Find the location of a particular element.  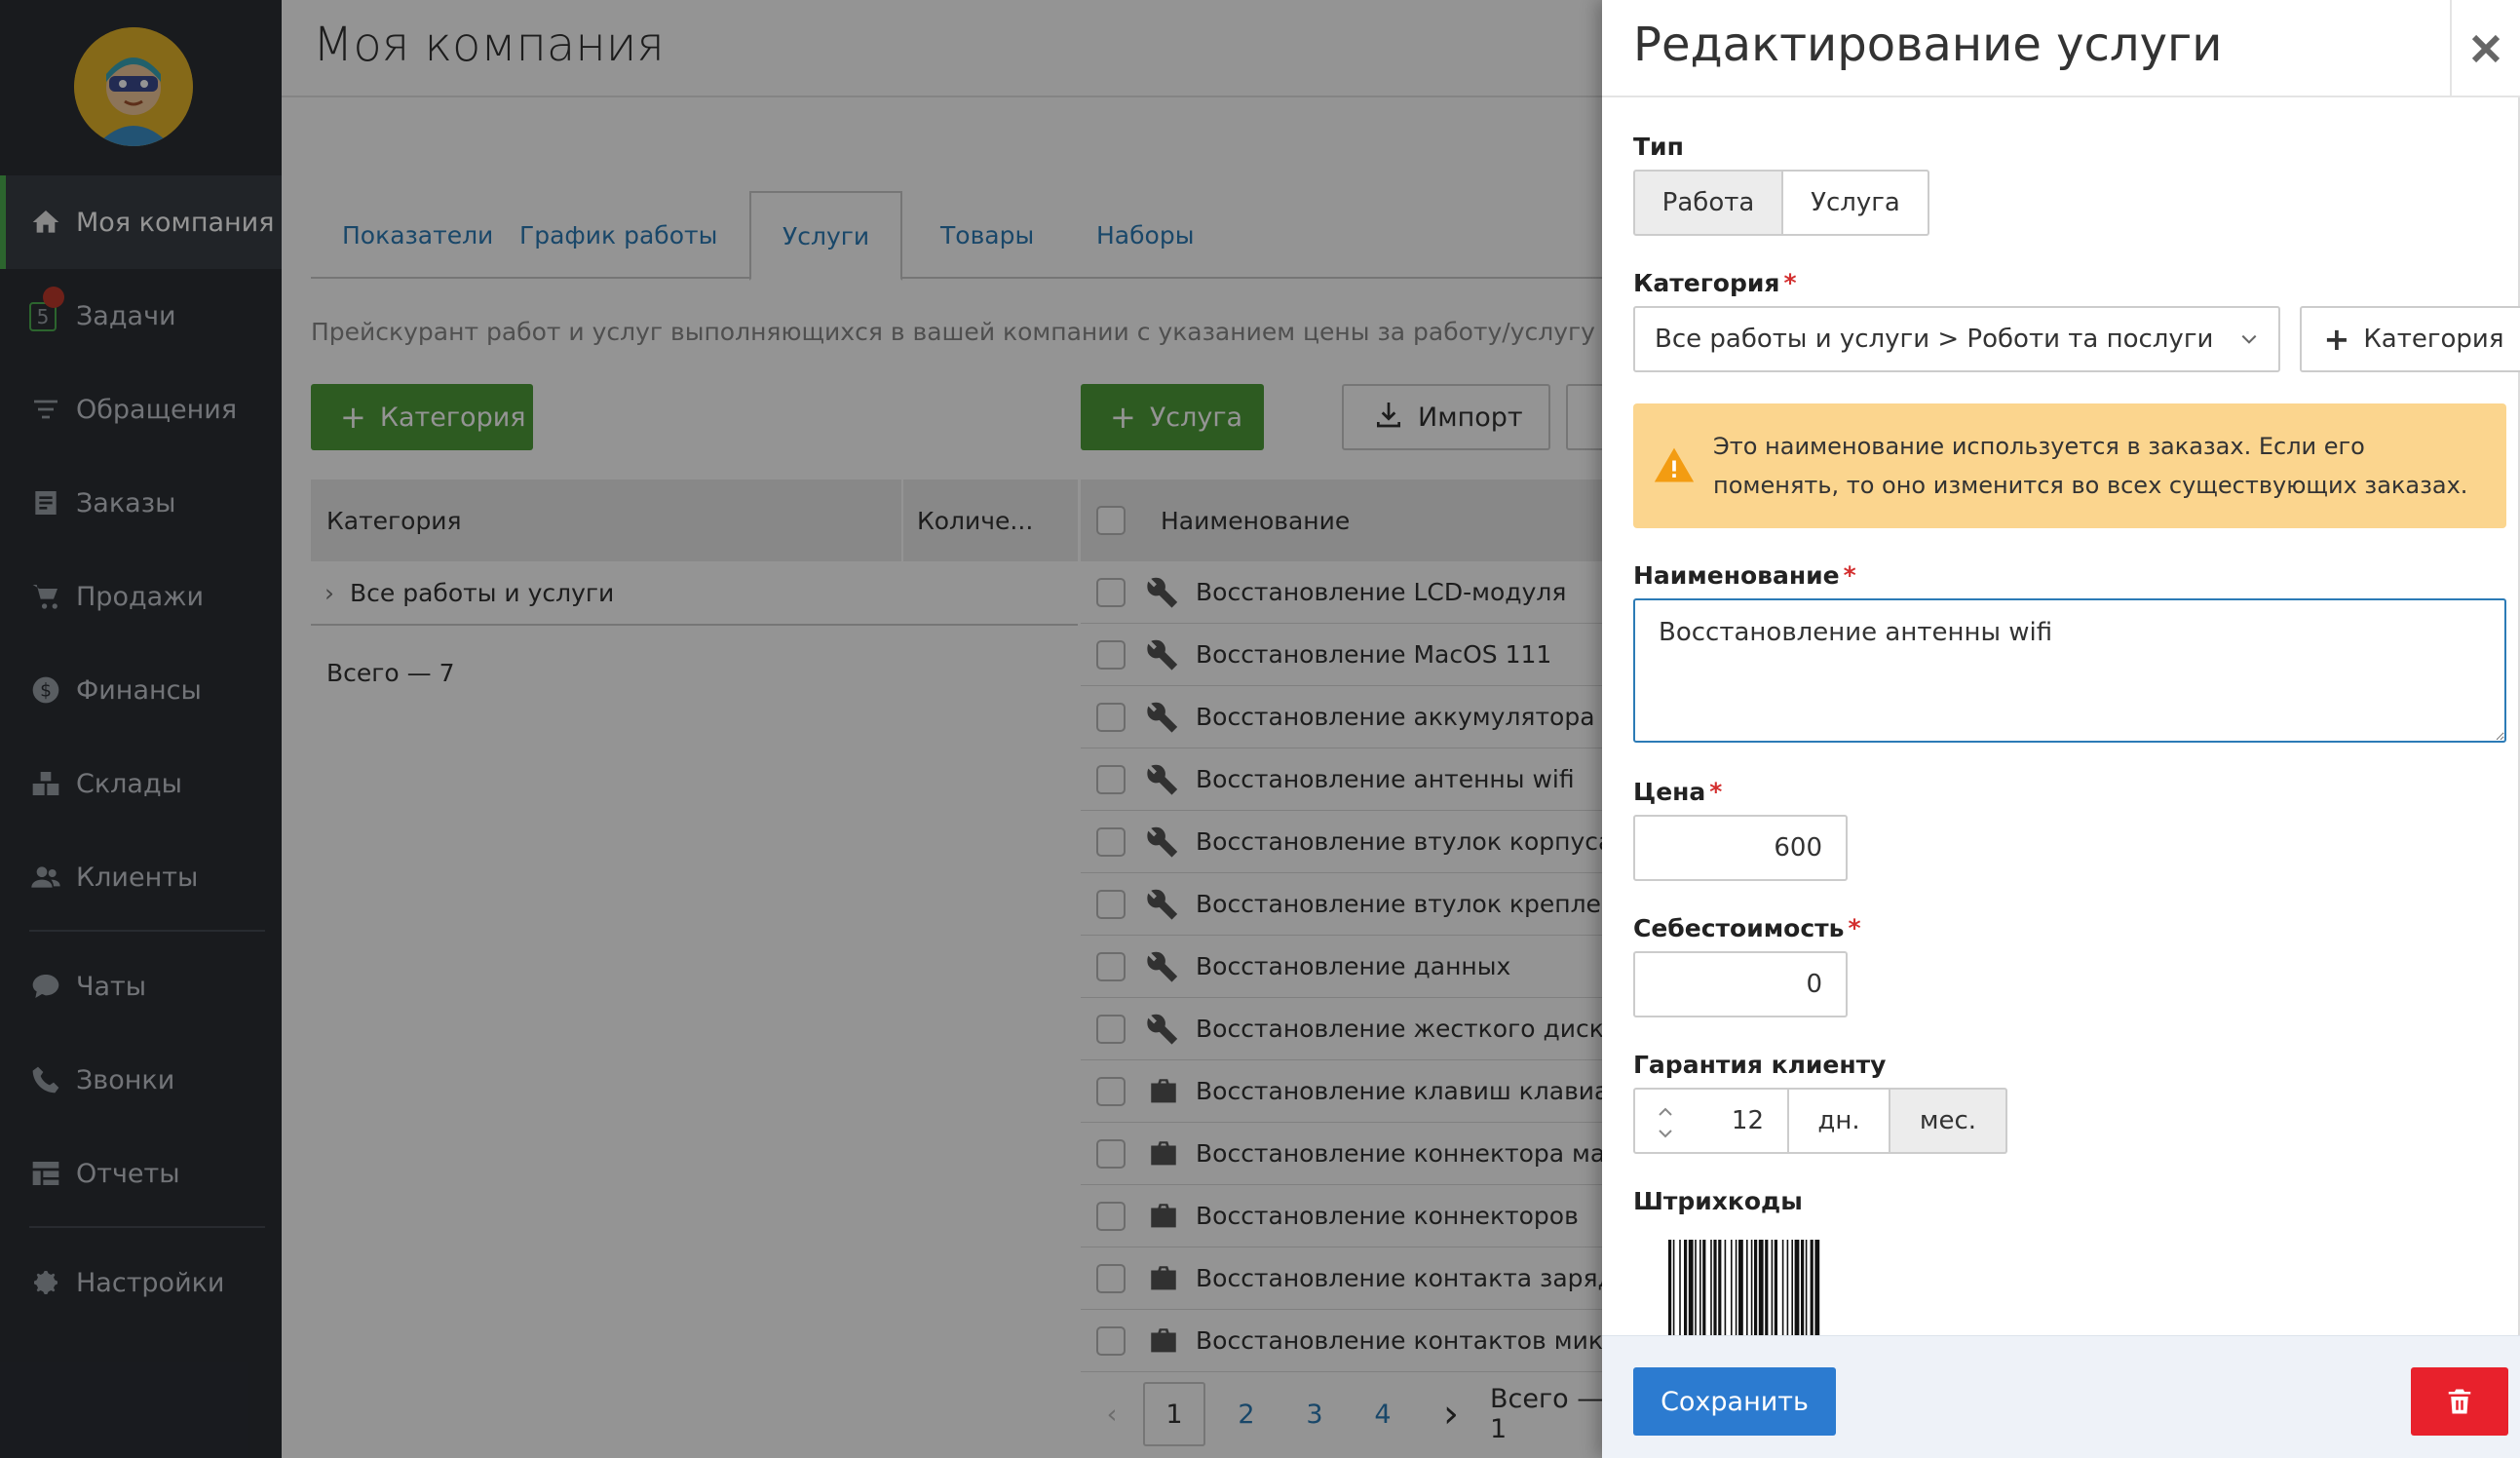

price-input is located at coordinates (1740, 848).